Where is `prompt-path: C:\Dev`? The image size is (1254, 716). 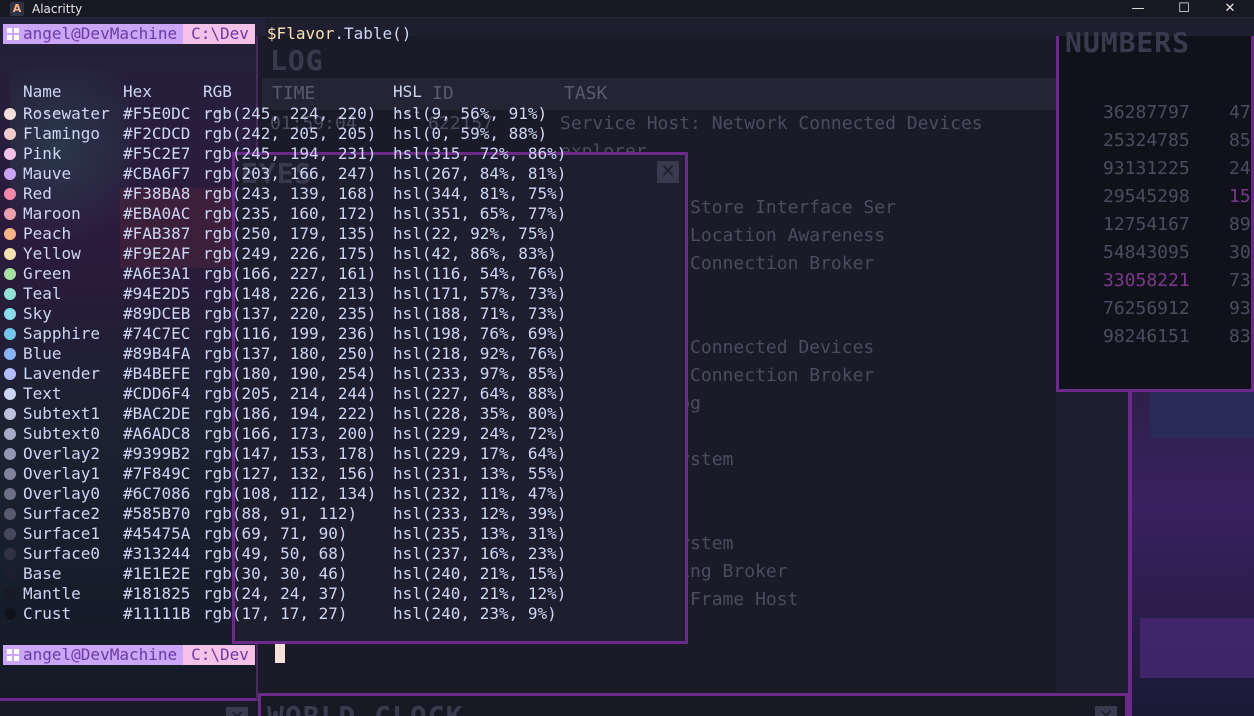 prompt-path: C:\Dev is located at coordinates (220, 654).